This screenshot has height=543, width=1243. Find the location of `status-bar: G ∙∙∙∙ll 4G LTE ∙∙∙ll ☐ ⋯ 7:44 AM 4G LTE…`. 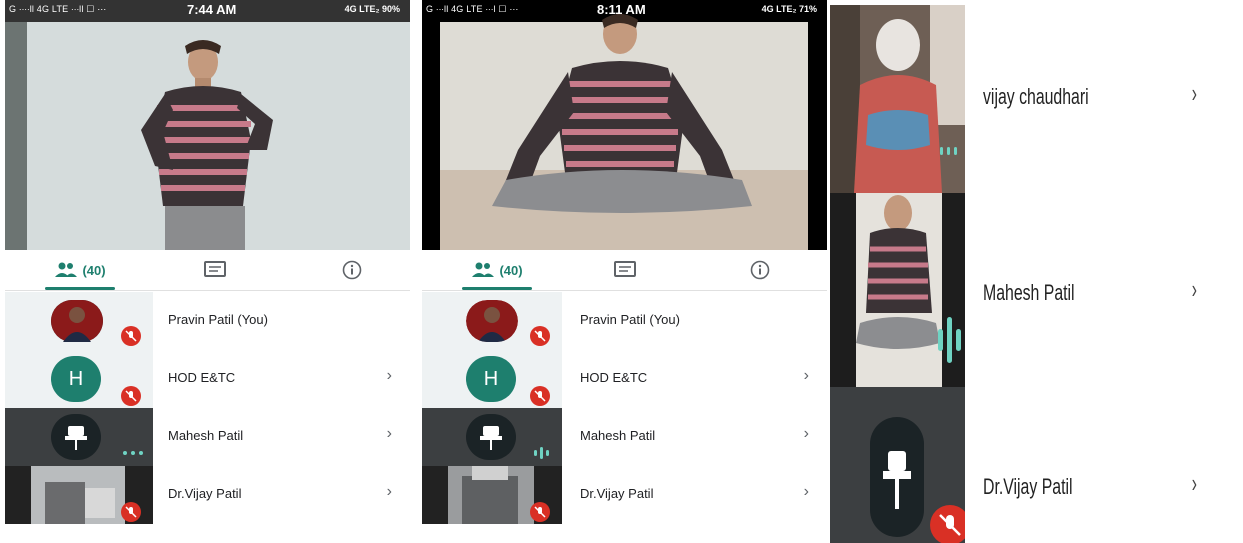

status-bar: G ∙∙∙∙ll 4G LTE ∙∙∙ll ☐ ⋯ 7:44 AM 4G LTE… is located at coordinates (207, 10).